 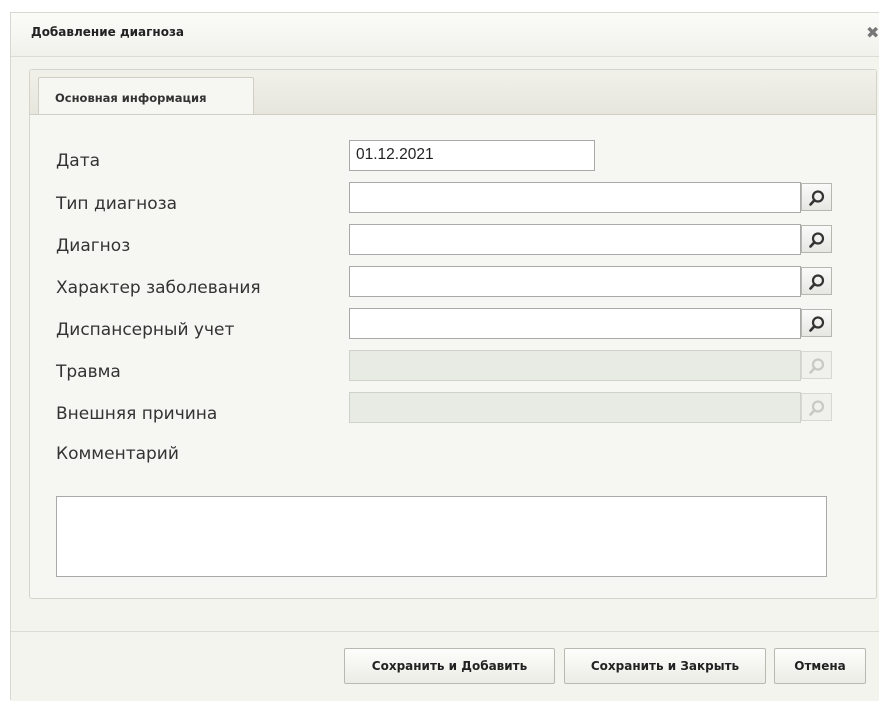 I want to click on disease-nature-lookup-button, so click(x=816, y=281).